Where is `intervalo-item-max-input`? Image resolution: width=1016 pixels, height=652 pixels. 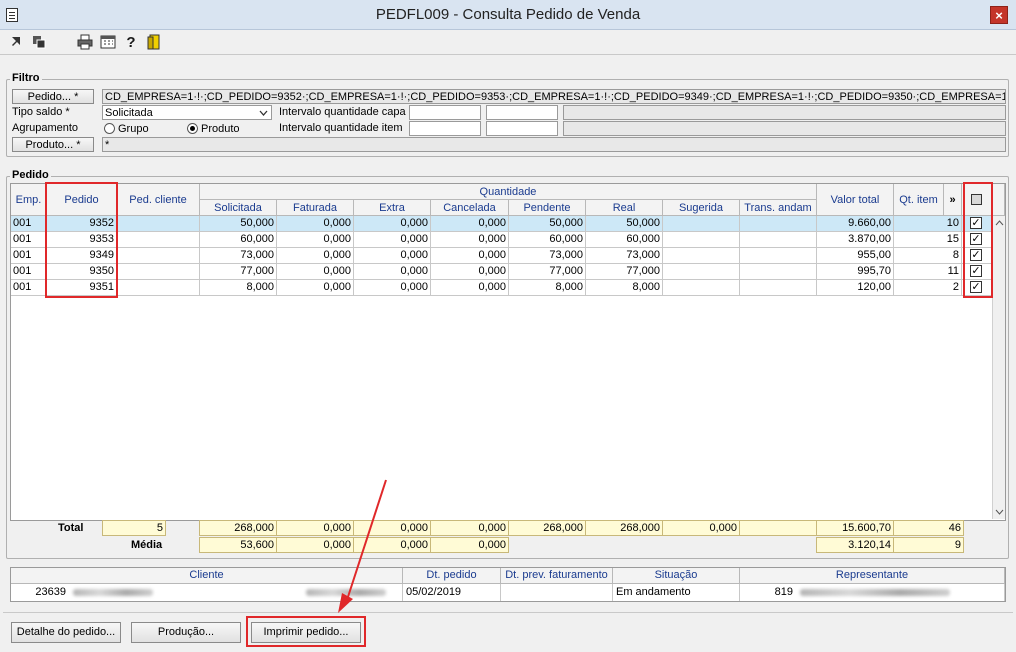
intervalo-item-max-input is located at coordinates (522, 128).